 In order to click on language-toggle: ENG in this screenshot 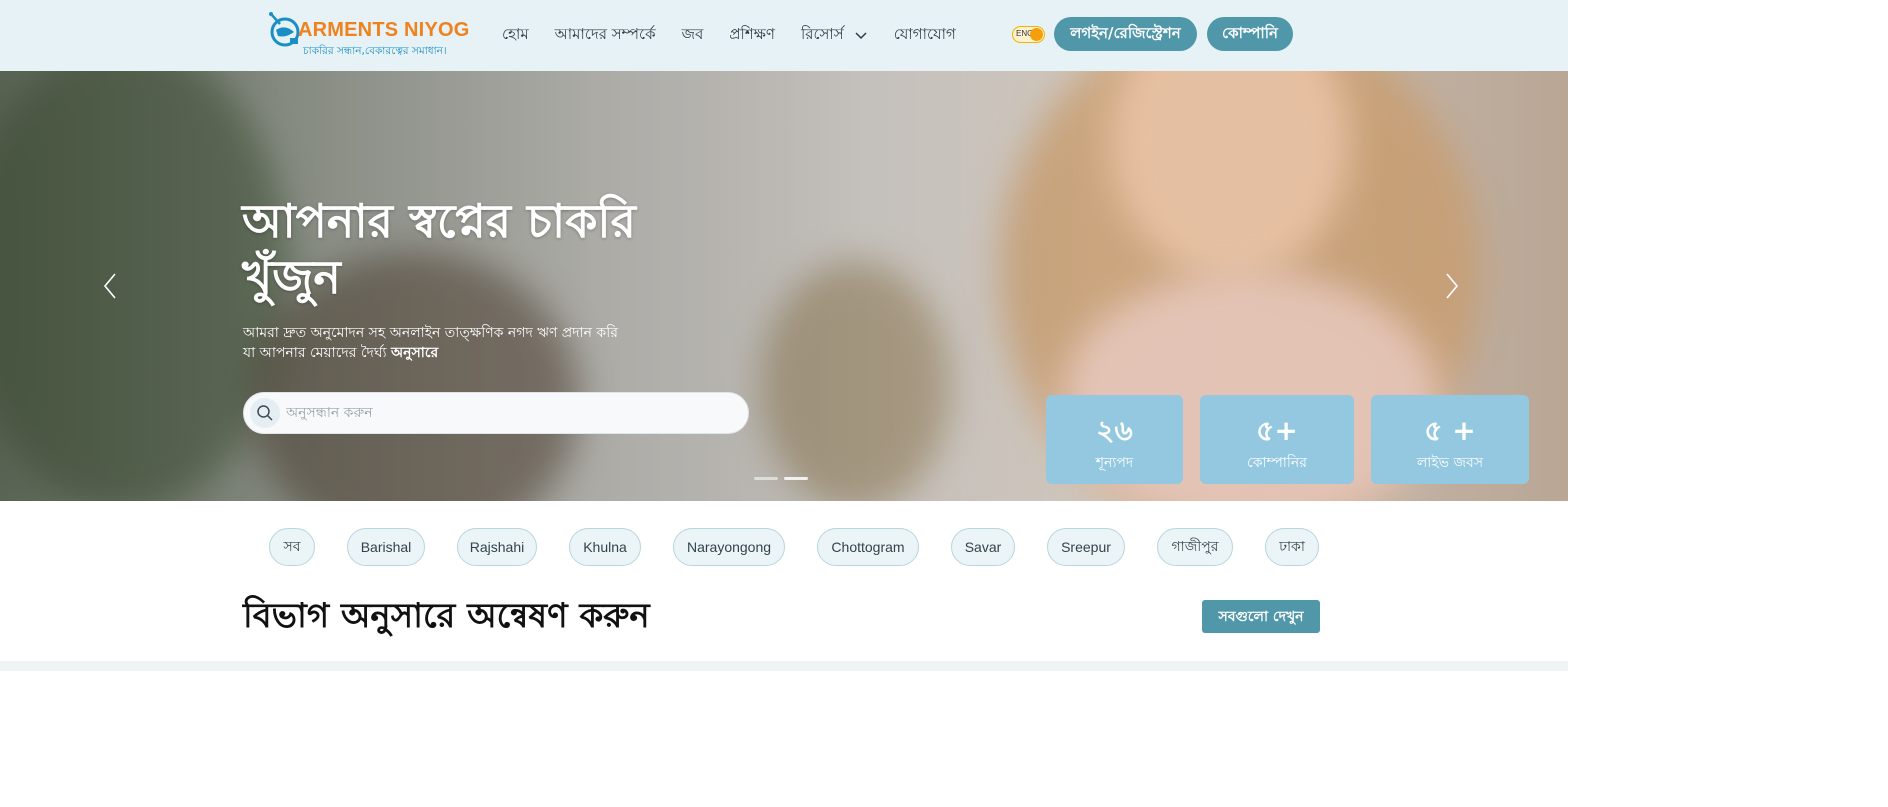, I will do `click(1028, 34)`.